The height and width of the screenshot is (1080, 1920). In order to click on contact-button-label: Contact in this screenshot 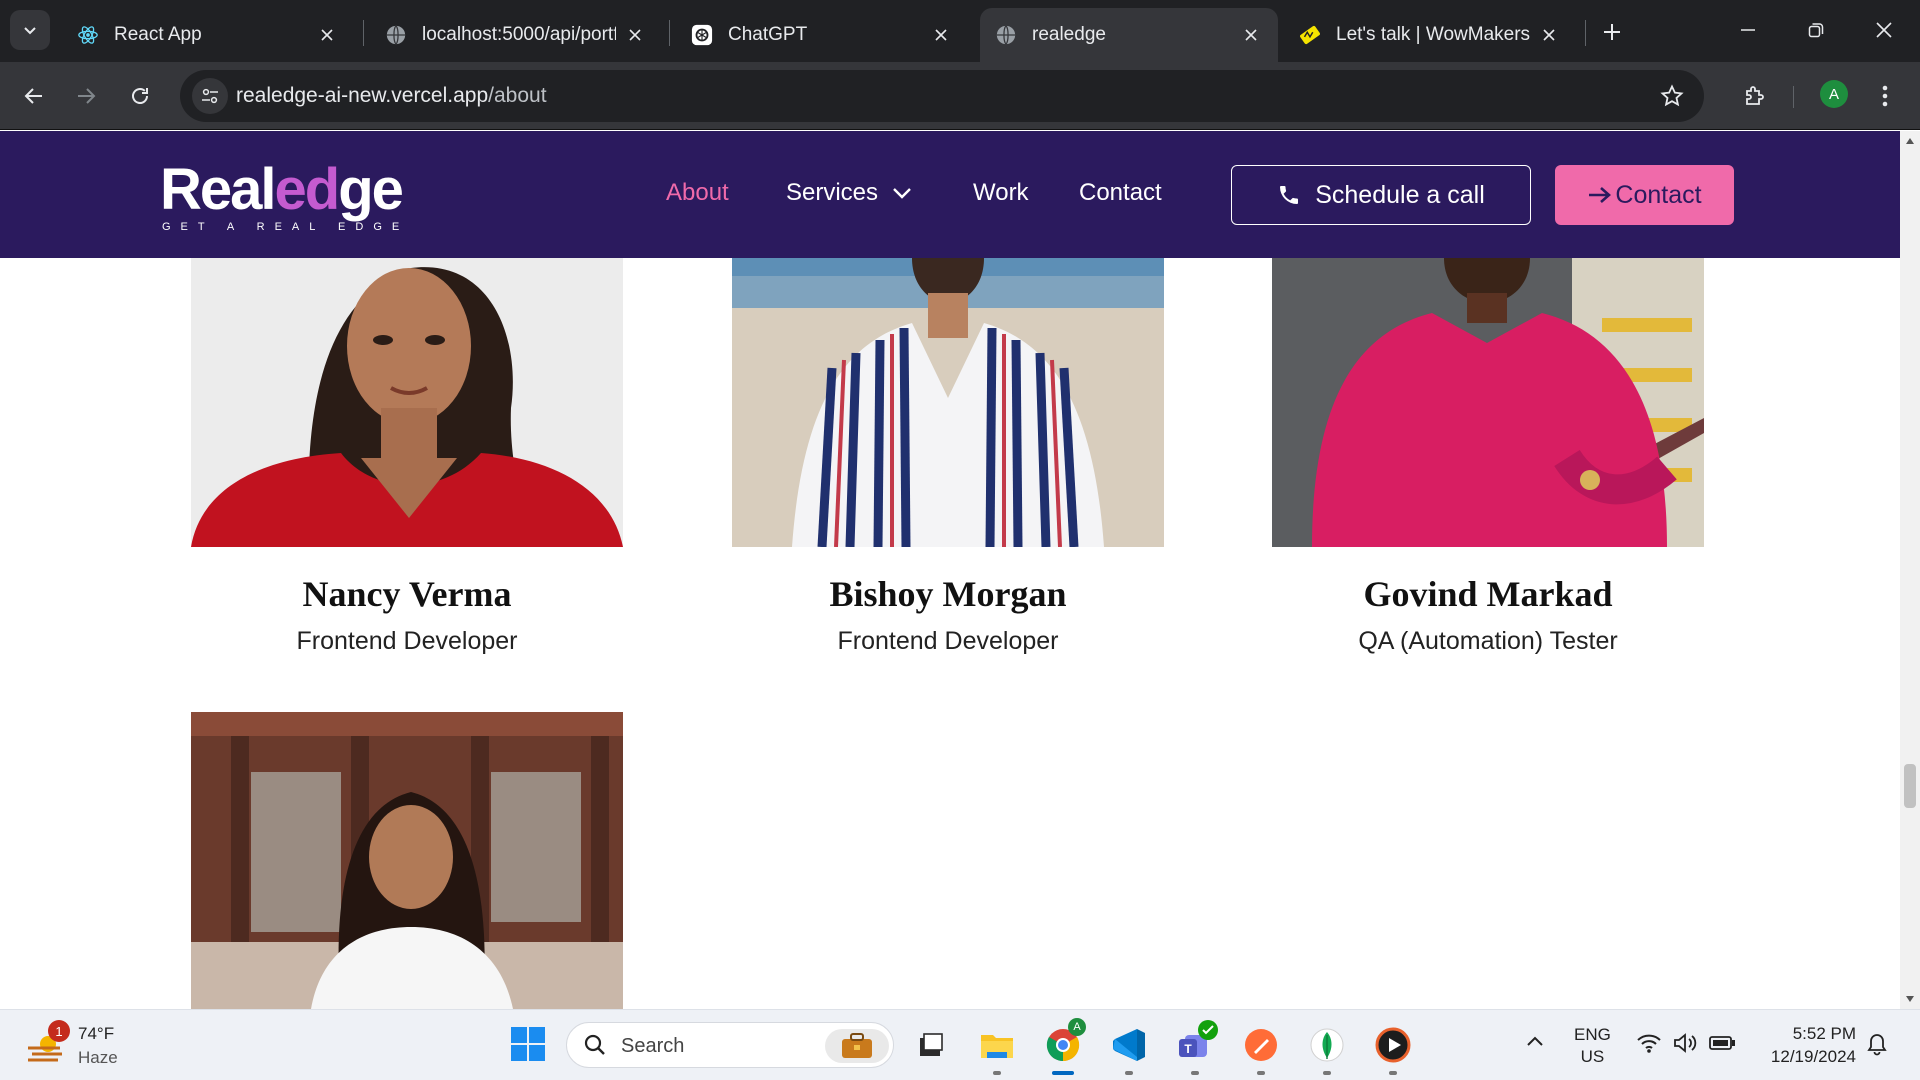, I will do `click(1658, 194)`.